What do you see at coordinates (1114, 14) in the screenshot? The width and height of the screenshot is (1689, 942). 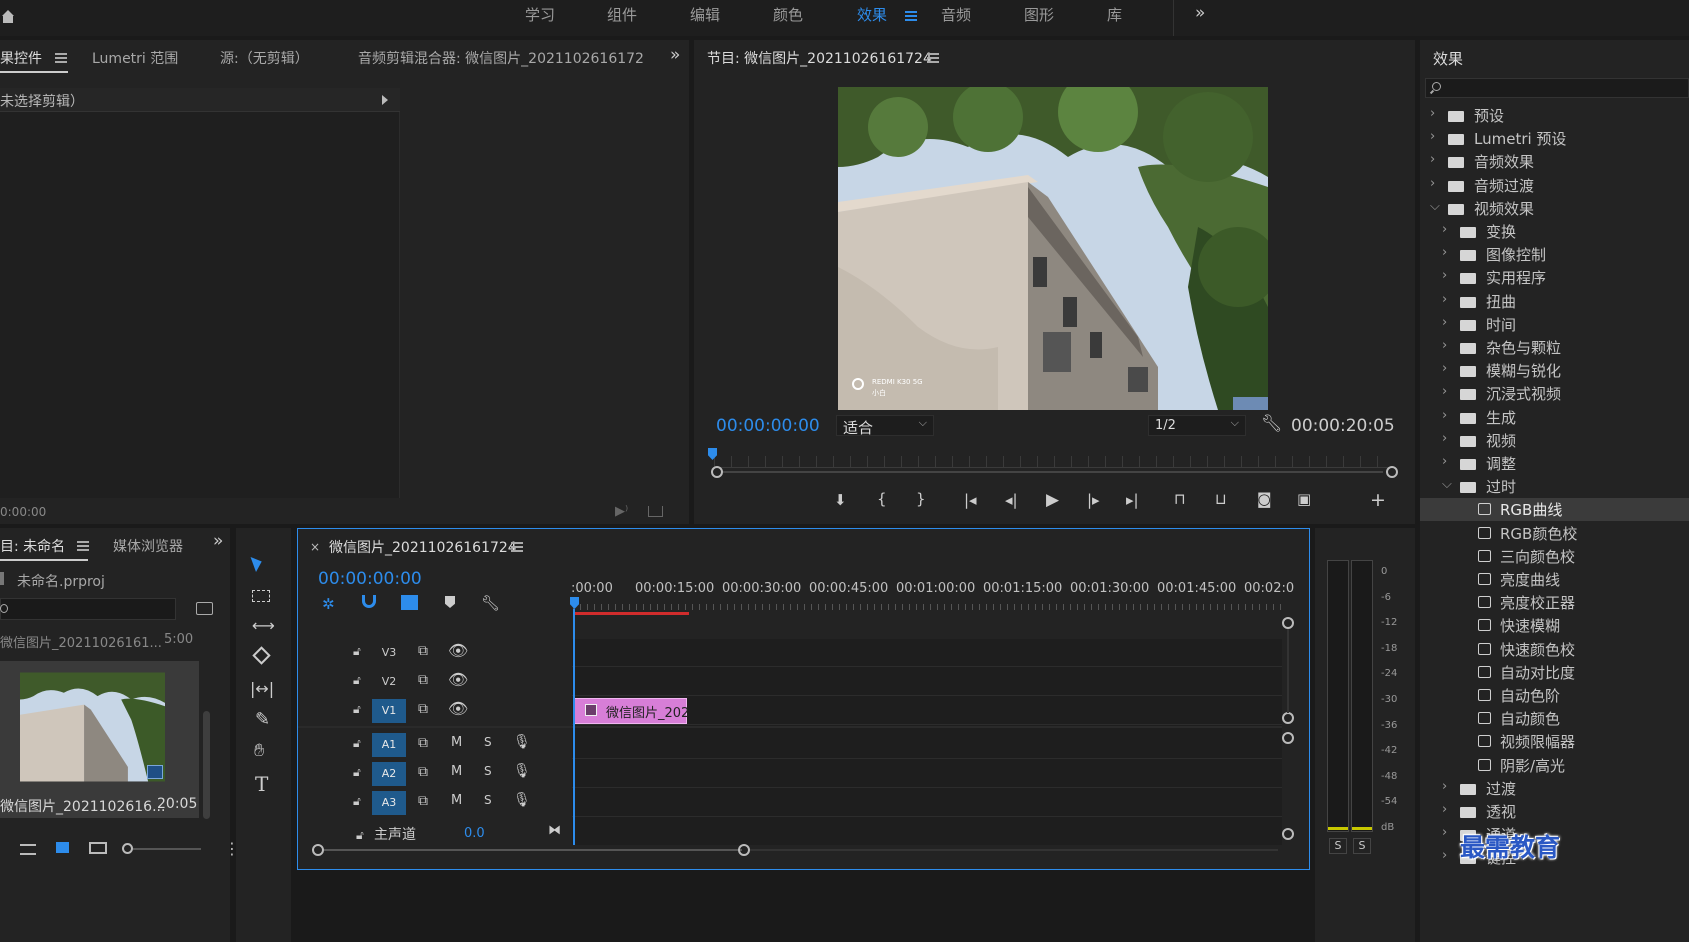 I see `workspace-tab-libraries: 库` at bounding box center [1114, 14].